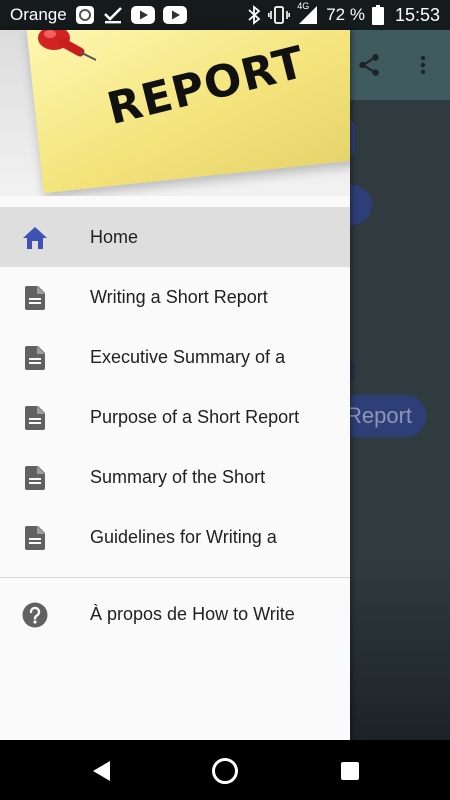  Describe the element at coordinates (417, 14) in the screenshot. I see `clock: 15:53` at that location.